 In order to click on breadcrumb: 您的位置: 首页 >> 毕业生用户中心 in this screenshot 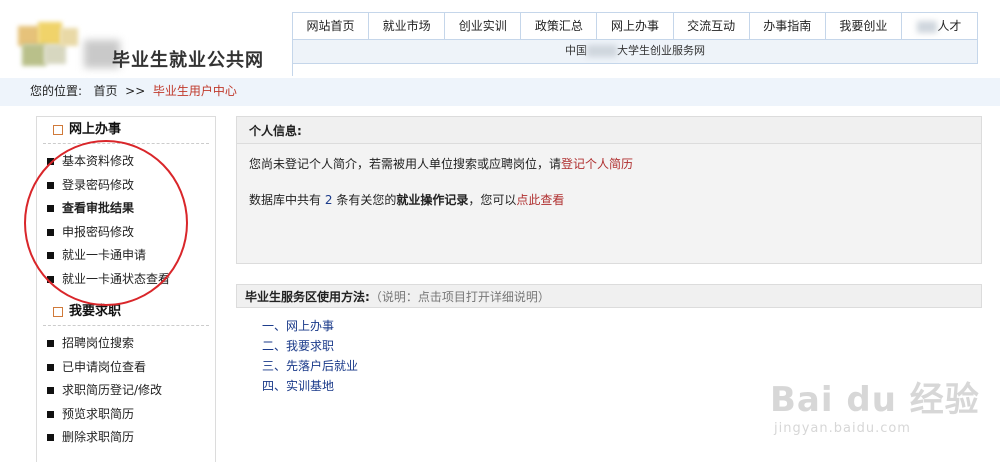, I will do `click(500, 92)`.